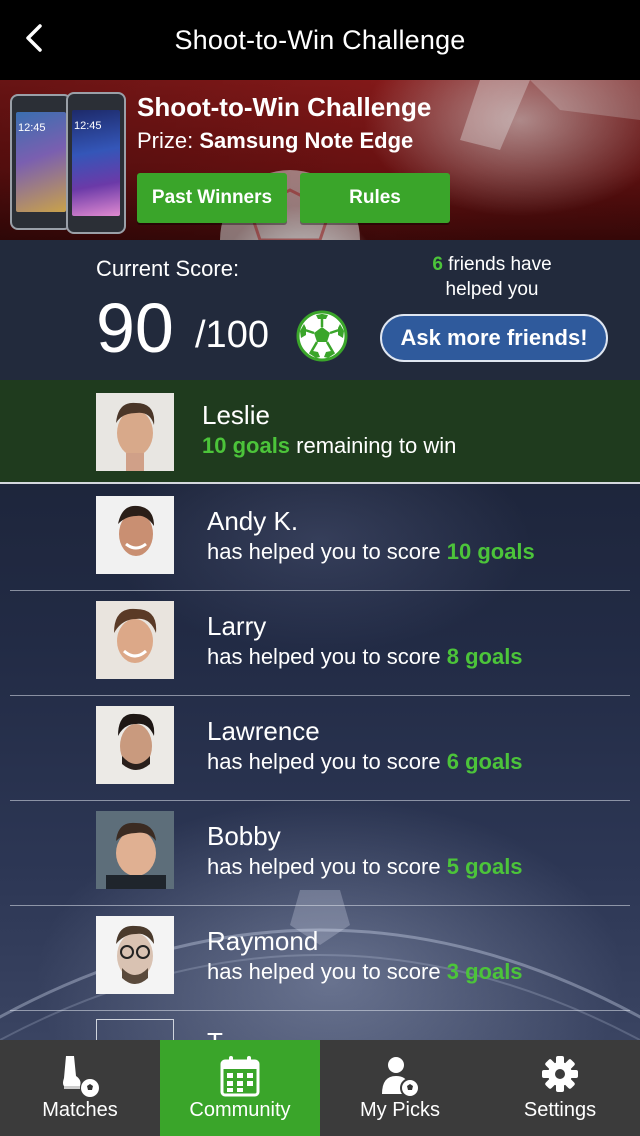 This screenshot has height=1136, width=640. I want to click on ask-more-friends-button: Ask more friends!, so click(494, 338).